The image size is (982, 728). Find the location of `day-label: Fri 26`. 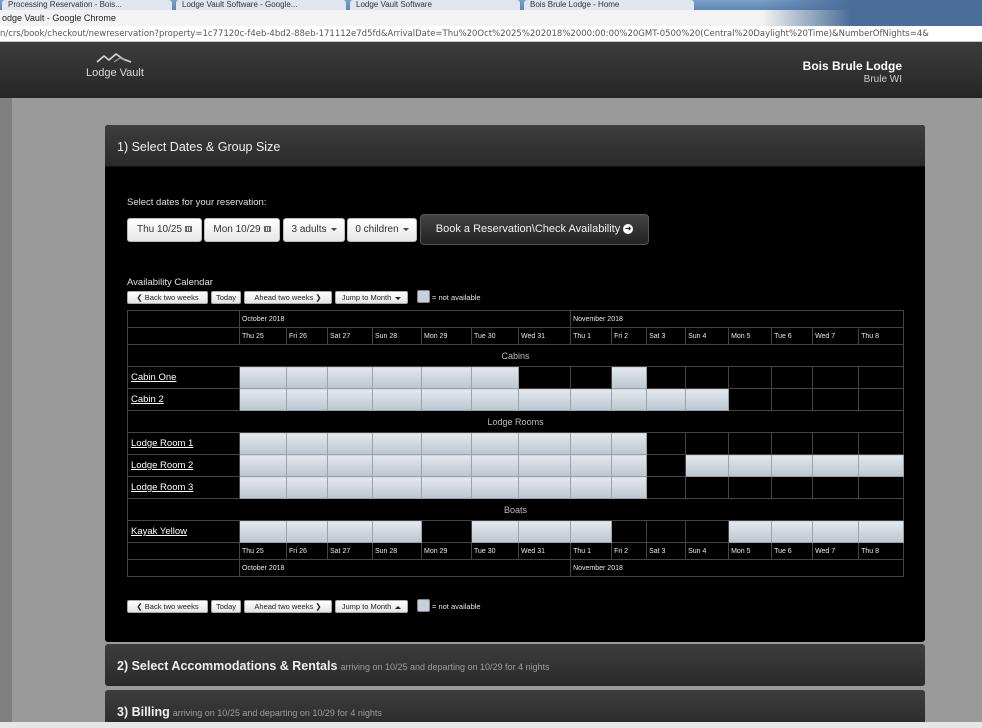

day-label: Fri 26 is located at coordinates (307, 336).